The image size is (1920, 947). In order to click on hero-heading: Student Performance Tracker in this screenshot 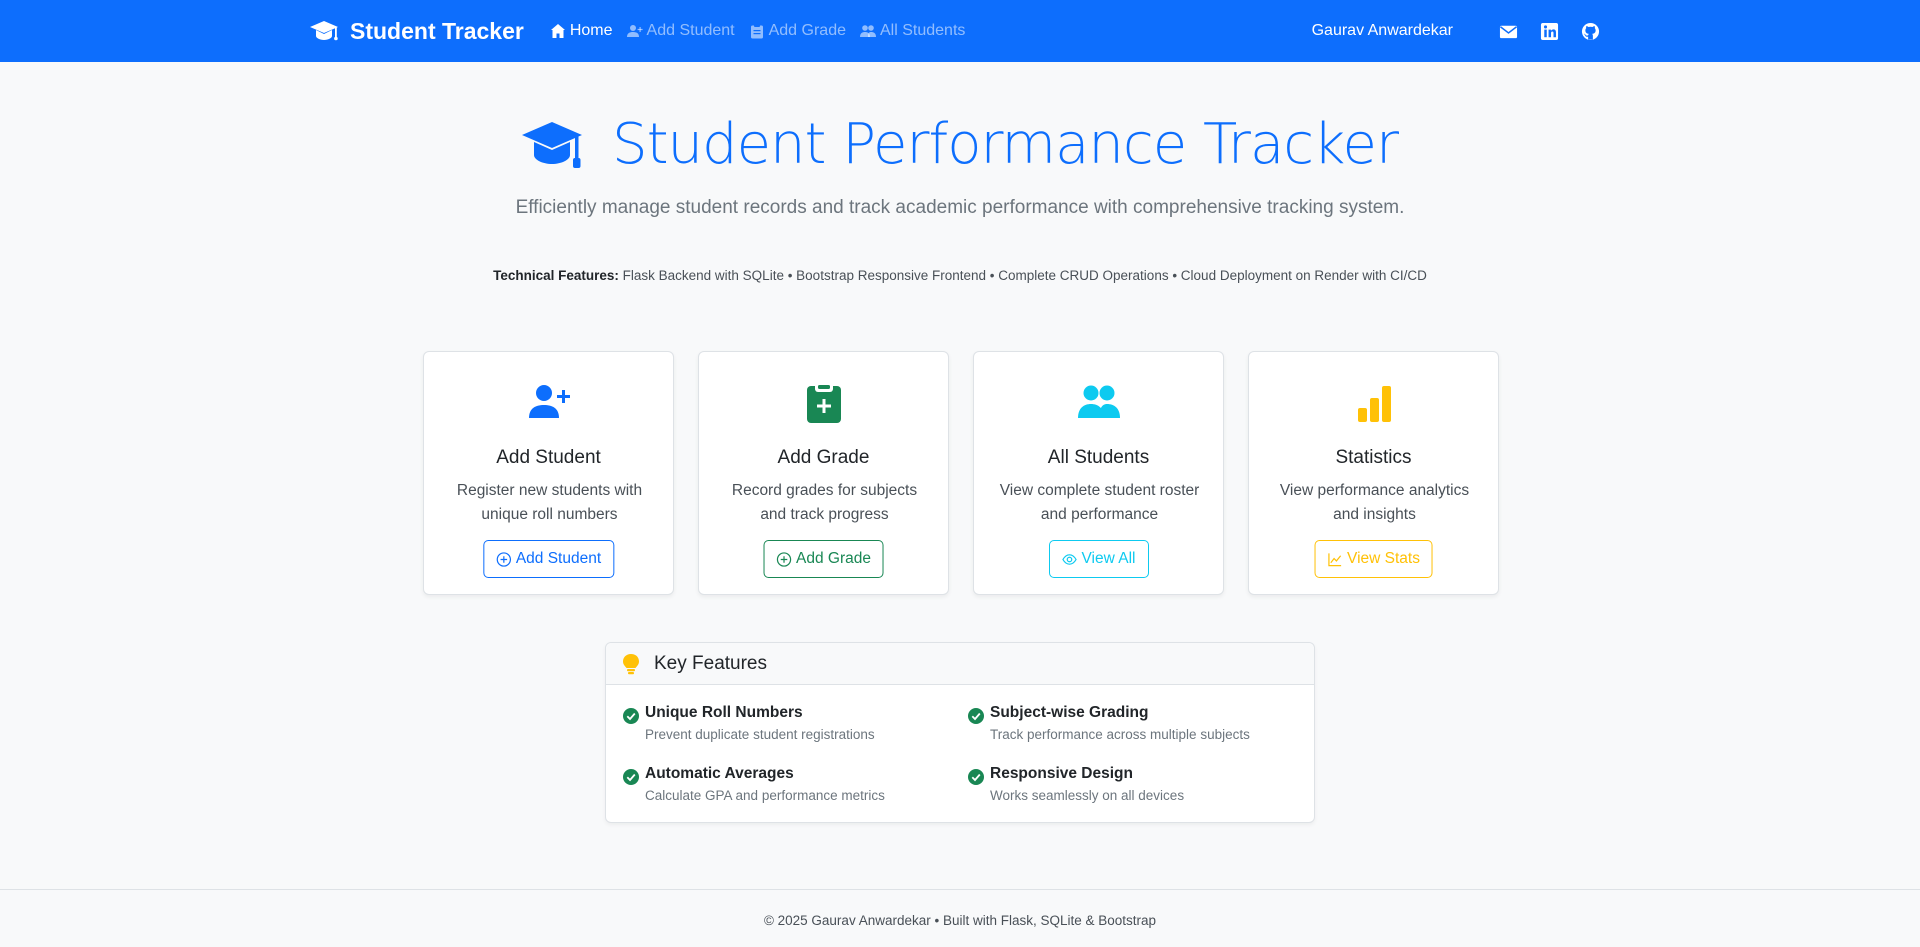, I will do `click(960, 144)`.